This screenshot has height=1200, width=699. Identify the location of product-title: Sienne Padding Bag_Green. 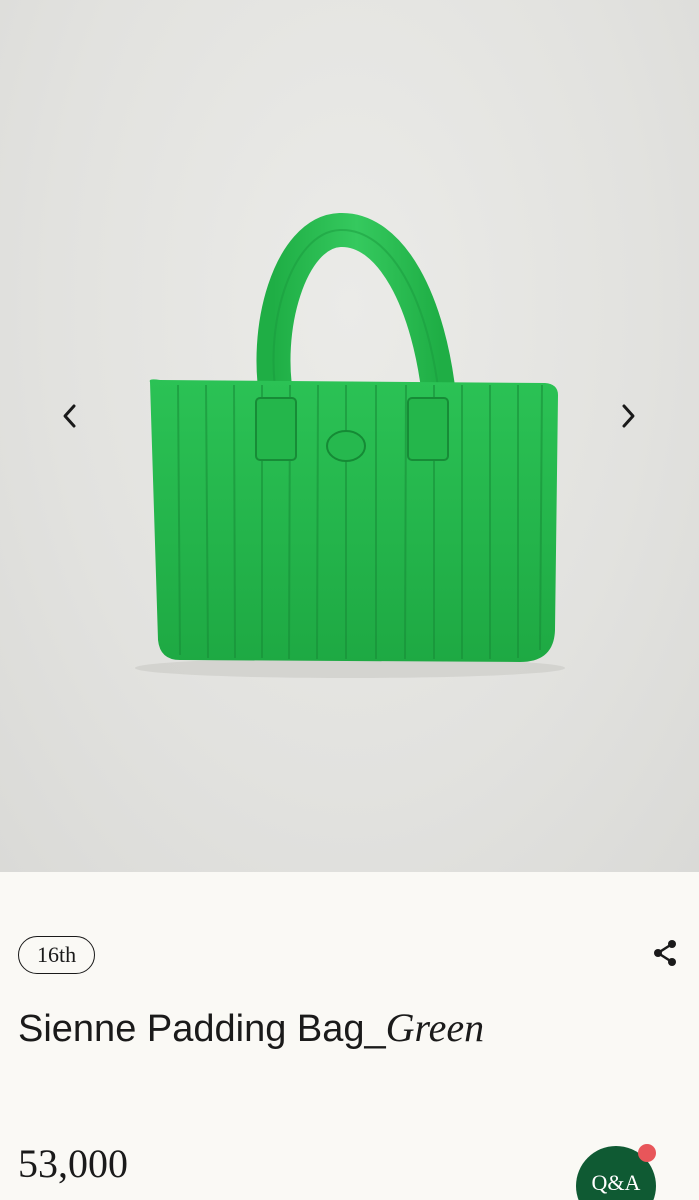
(268, 1028).